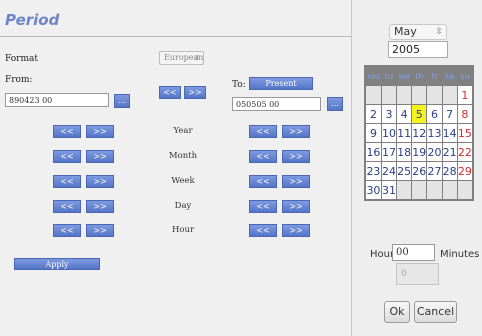  Describe the element at coordinates (373, 190) in the screenshot. I see `day-cell: 30` at that location.